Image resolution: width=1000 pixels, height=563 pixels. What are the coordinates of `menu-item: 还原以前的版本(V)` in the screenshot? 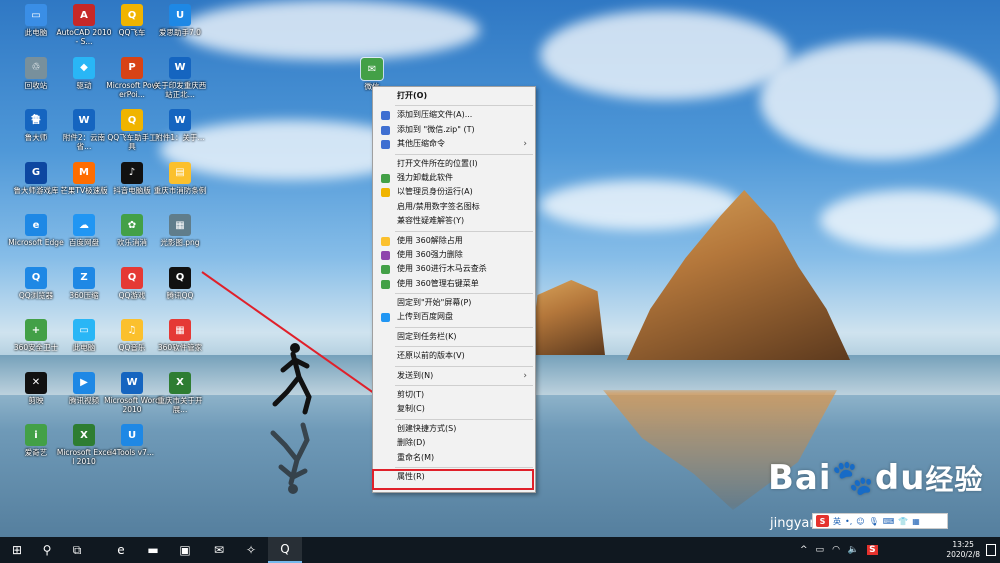 It's located at (454, 356).